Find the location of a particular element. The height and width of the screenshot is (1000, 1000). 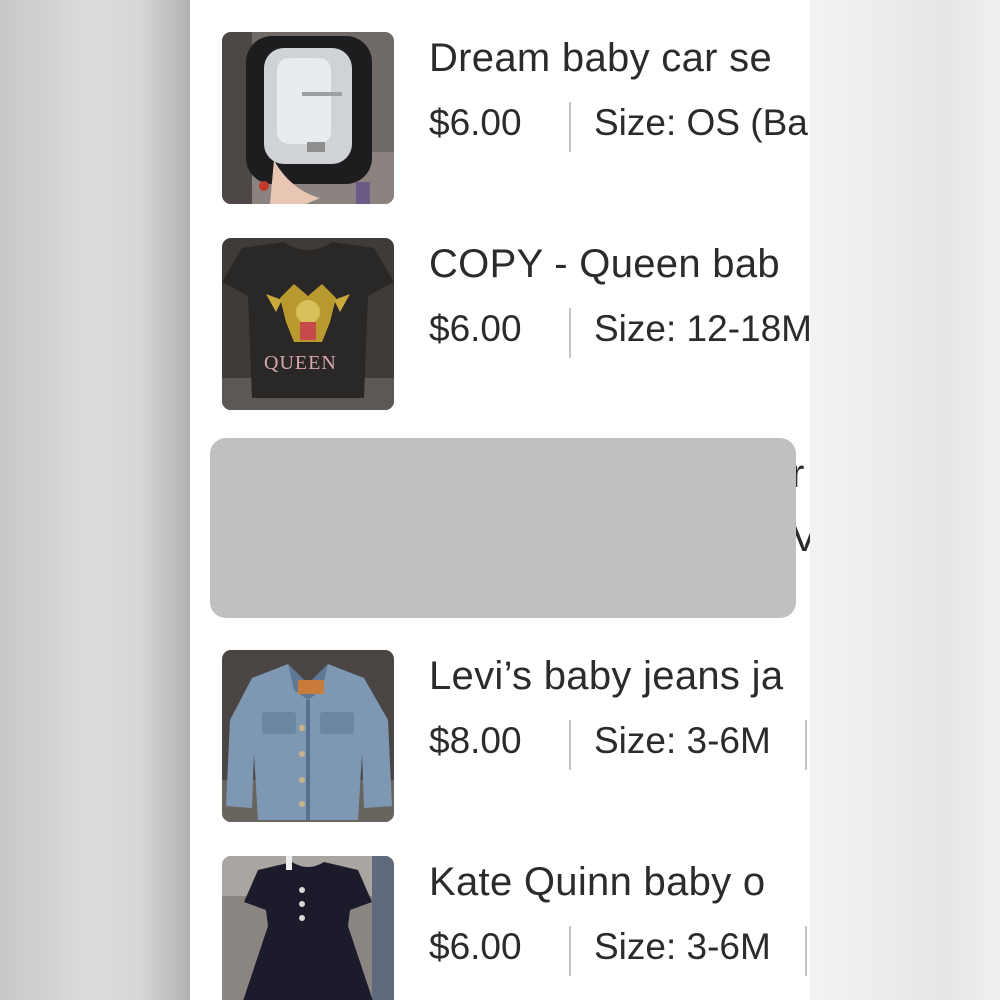

listing-item: Dream baby car se $6.00 Size: OS (Ba is located at coordinates (516, 118).